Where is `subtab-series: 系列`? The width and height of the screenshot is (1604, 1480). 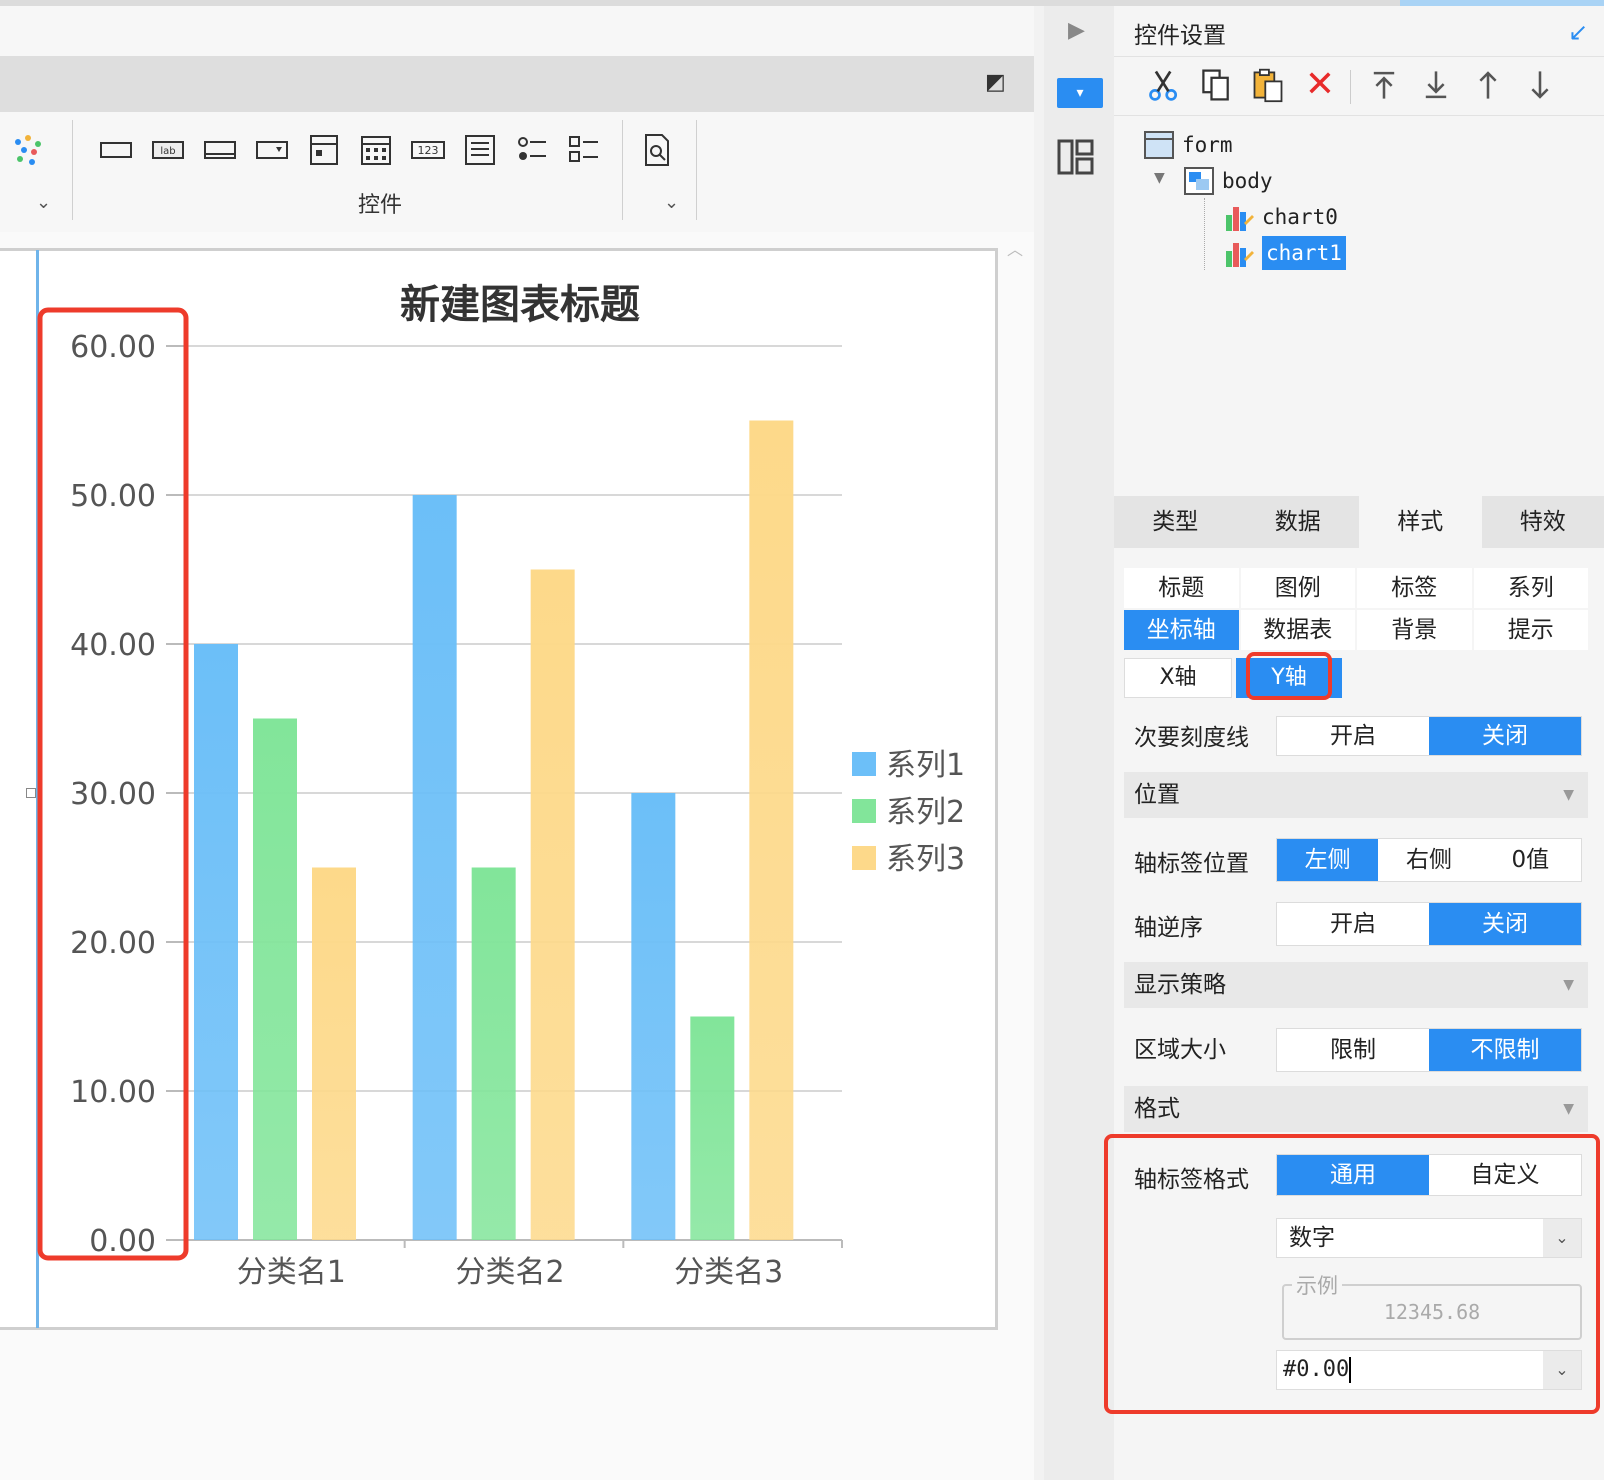
subtab-series: 系列 is located at coordinates (1530, 588).